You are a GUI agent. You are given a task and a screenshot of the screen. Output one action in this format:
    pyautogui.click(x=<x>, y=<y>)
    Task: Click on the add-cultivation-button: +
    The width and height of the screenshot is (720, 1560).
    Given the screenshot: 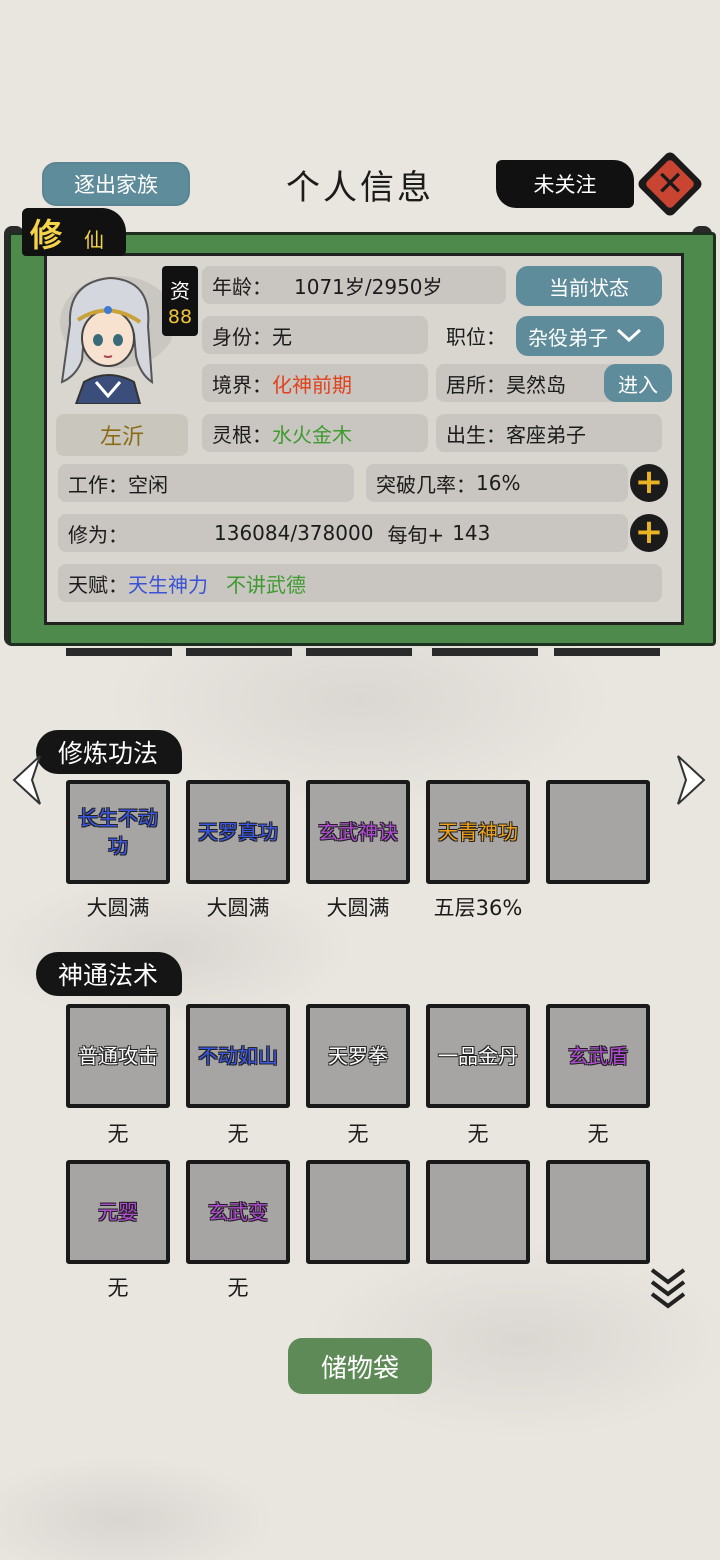 What is the action you would take?
    pyautogui.click(x=649, y=533)
    